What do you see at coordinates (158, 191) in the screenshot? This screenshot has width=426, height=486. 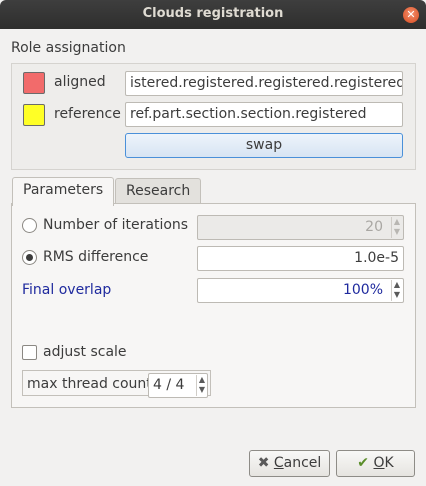 I see `tab-research: Research` at bounding box center [158, 191].